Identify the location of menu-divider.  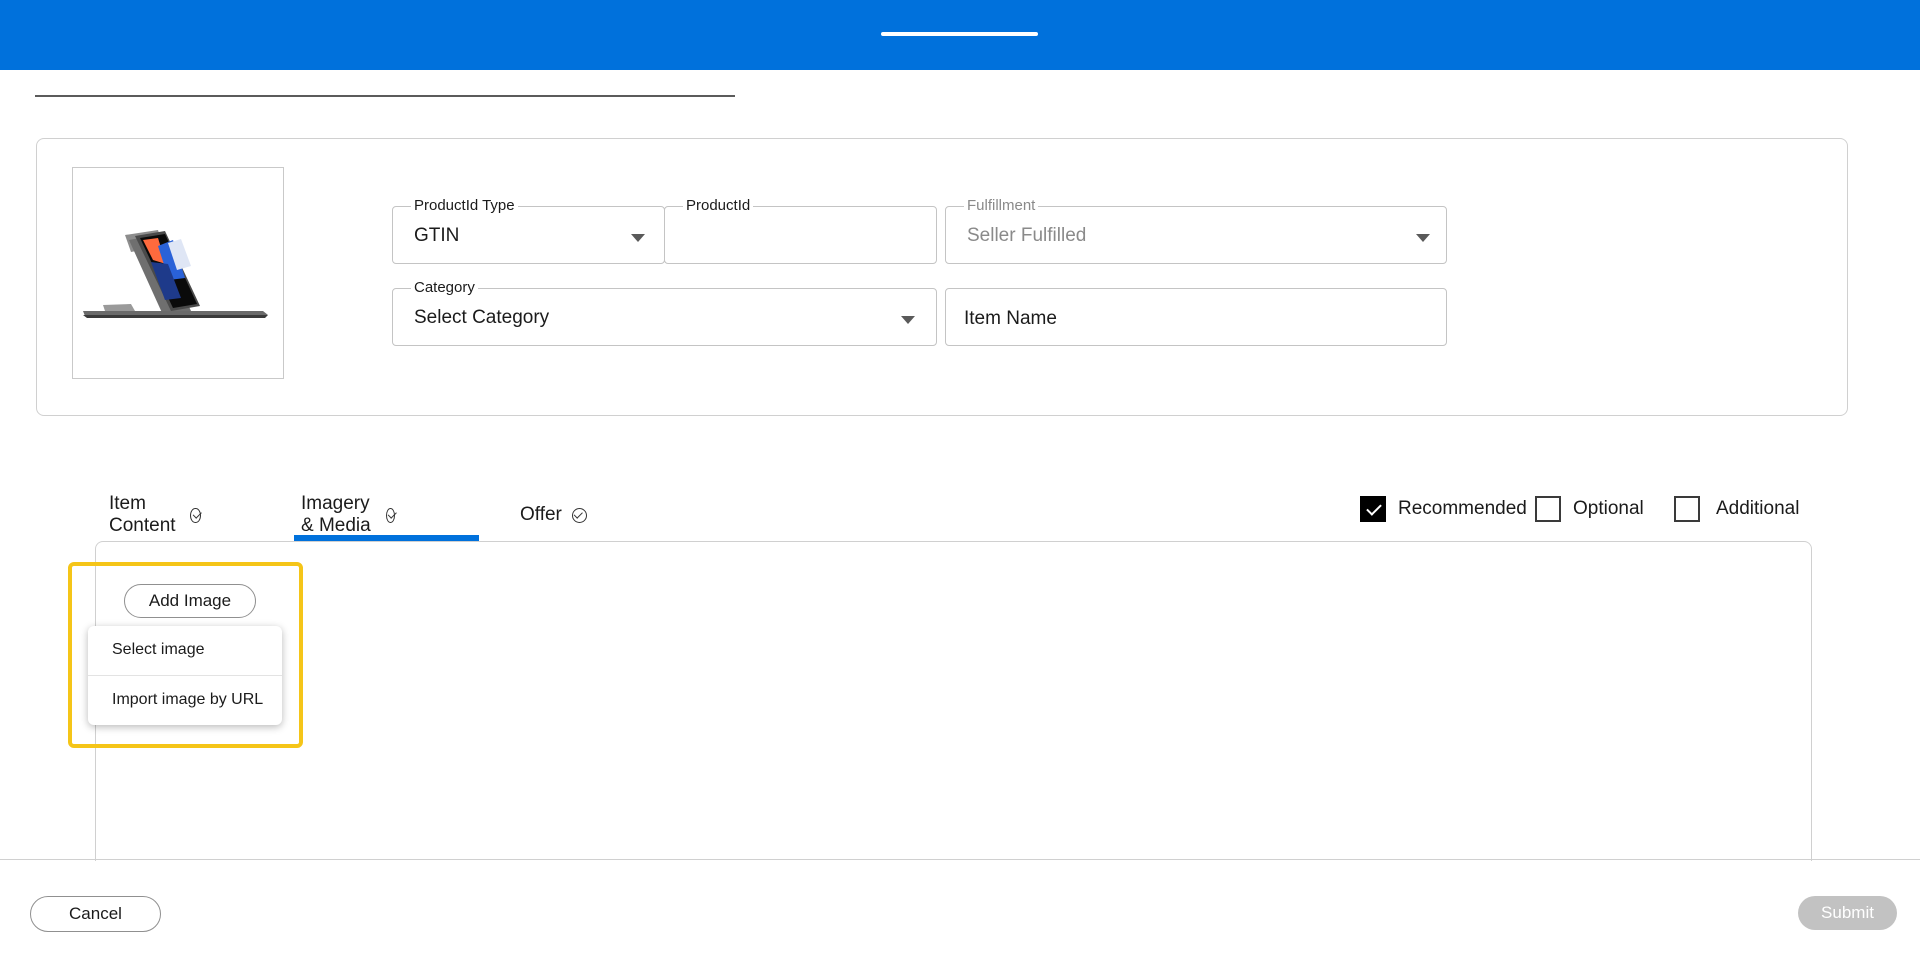
(185, 675).